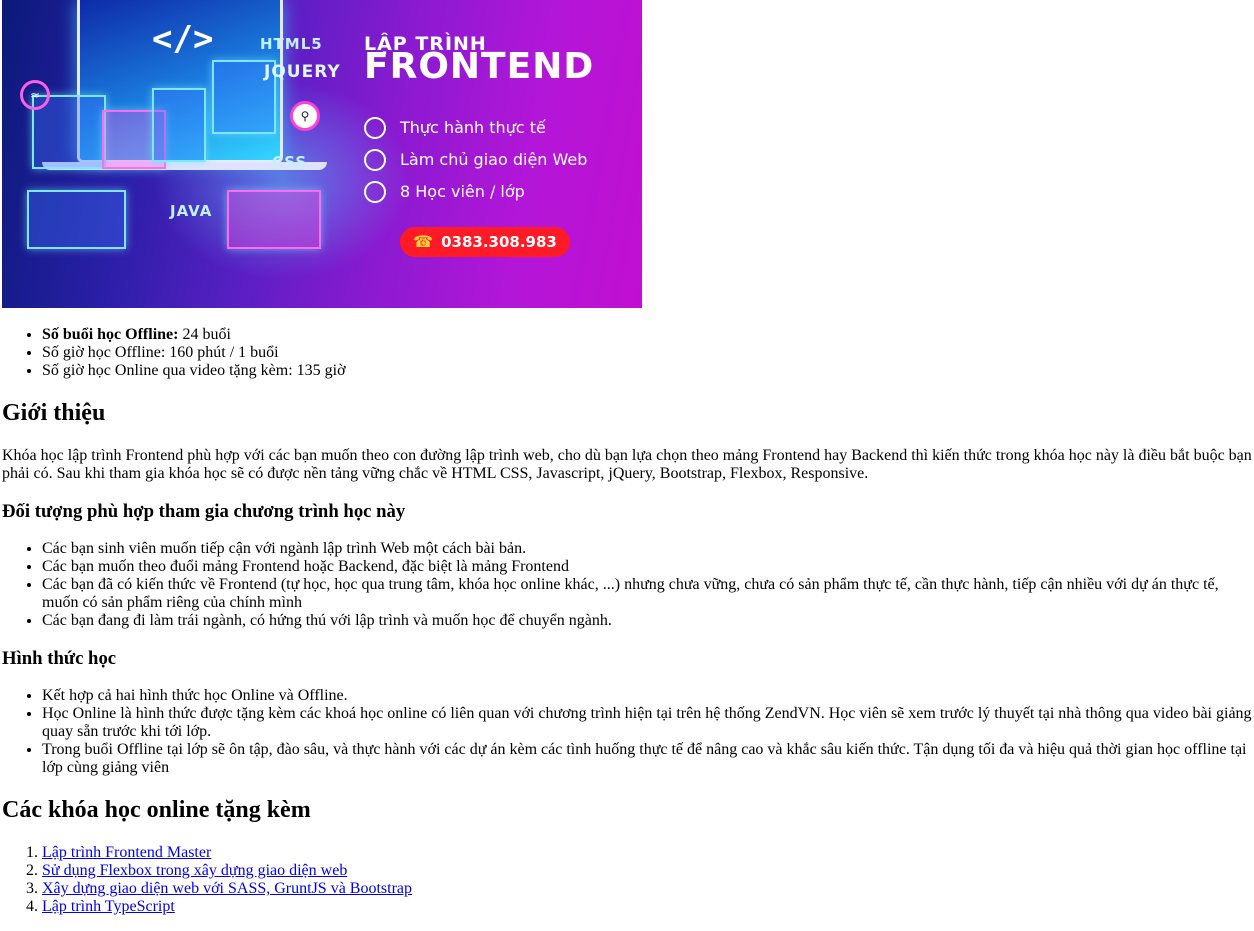 The height and width of the screenshot is (931, 1254). Describe the element at coordinates (191, 211) in the screenshot. I see `tech-label-java: JAVA` at that location.